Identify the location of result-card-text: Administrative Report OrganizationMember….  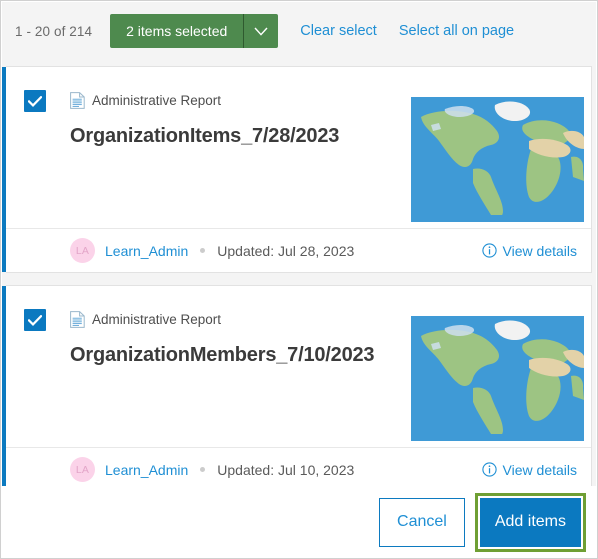
(235, 338).